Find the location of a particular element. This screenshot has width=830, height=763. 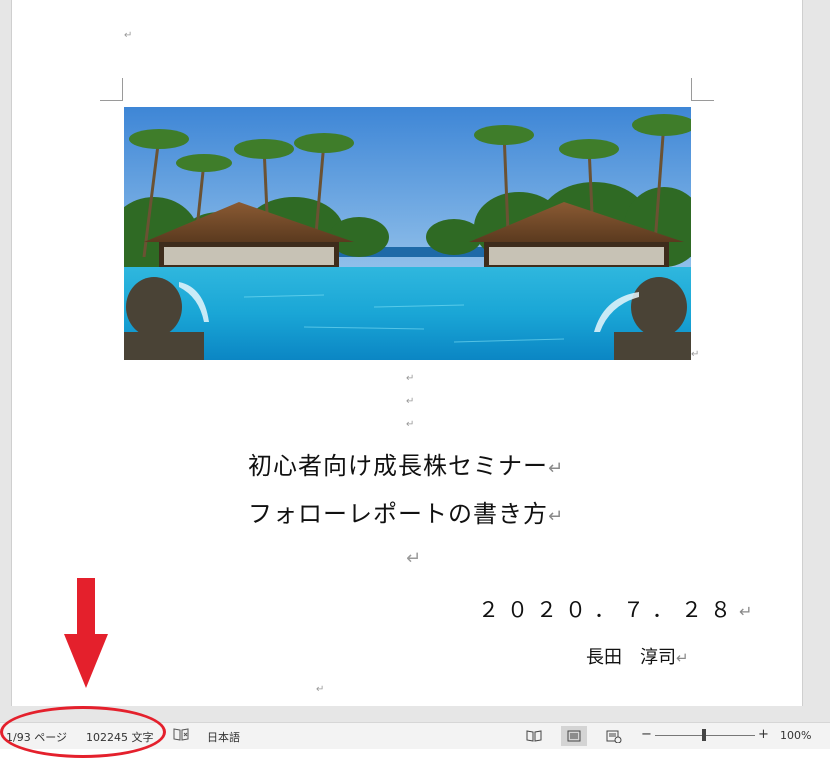

zoom-out-button: − is located at coordinates (646, 734).